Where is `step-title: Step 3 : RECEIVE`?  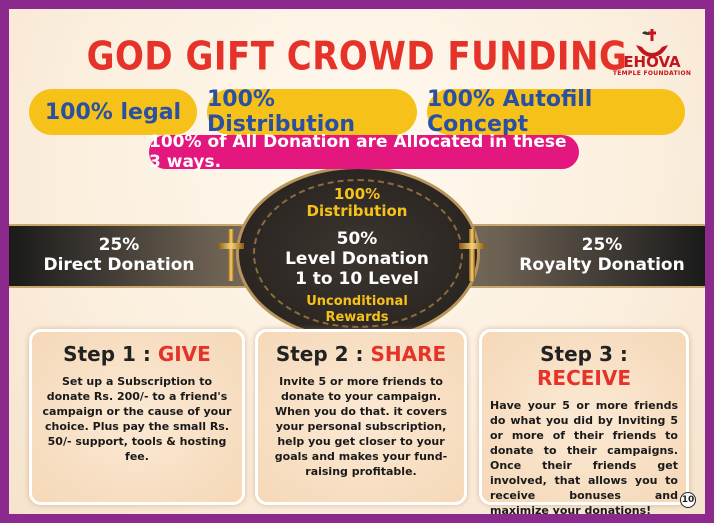 step-title: Step 3 : RECEIVE is located at coordinates (584, 366).